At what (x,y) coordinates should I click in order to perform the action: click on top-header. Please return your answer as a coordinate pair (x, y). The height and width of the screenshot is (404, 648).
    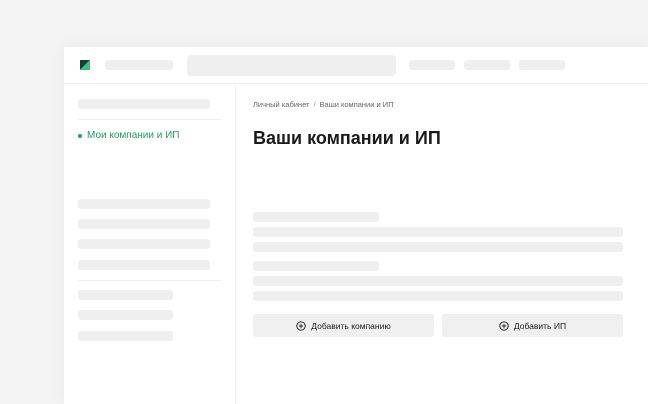
    Looking at the image, I should click on (356, 65).